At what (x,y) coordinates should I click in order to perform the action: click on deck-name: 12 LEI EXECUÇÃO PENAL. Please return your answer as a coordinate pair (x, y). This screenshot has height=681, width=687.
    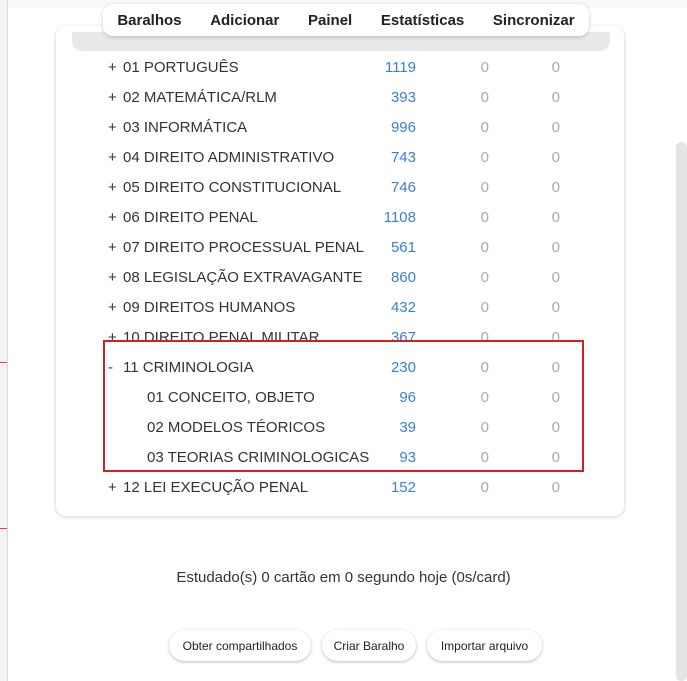
    Looking at the image, I should click on (215, 487).